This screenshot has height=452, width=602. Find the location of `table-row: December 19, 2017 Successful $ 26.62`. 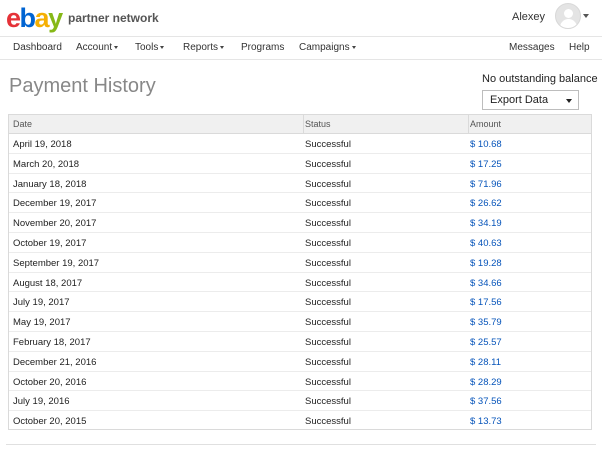

table-row: December 19, 2017 Successful $ 26.62 is located at coordinates (300, 203).